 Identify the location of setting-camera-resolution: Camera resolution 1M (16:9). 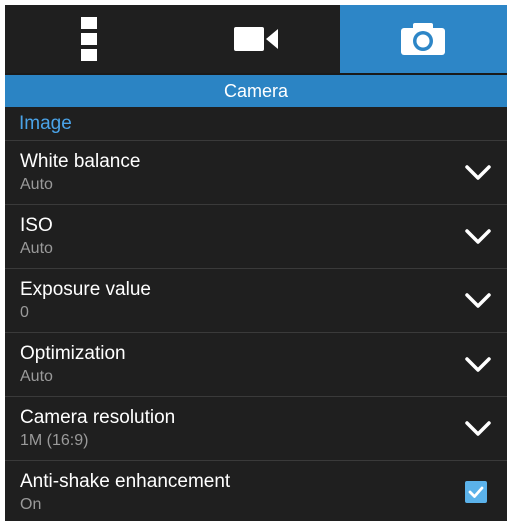
(256, 429).